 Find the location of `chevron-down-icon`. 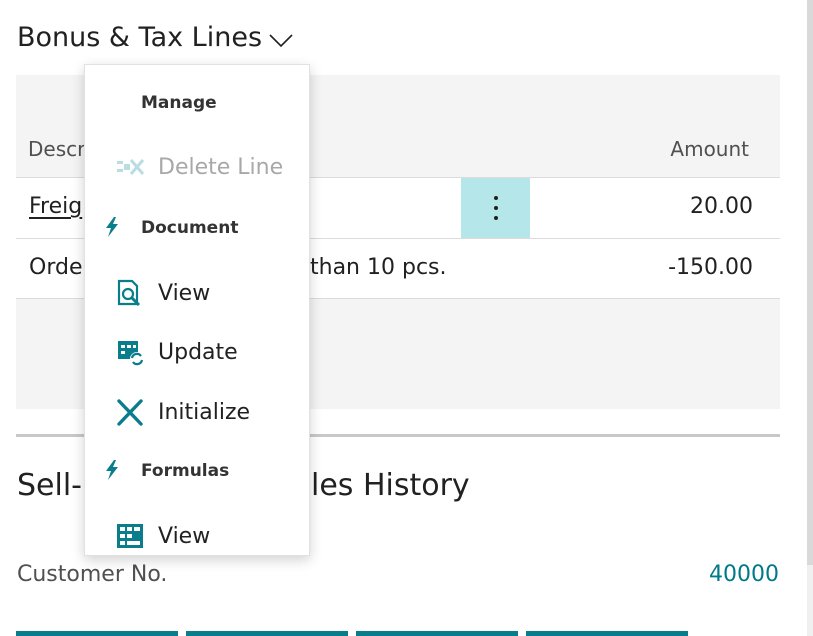

chevron-down-icon is located at coordinates (281, 40).